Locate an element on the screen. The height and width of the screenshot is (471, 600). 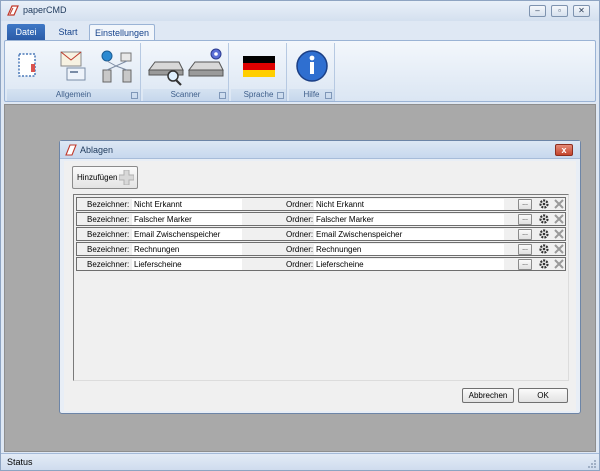
plus-icon is located at coordinates (126, 177).